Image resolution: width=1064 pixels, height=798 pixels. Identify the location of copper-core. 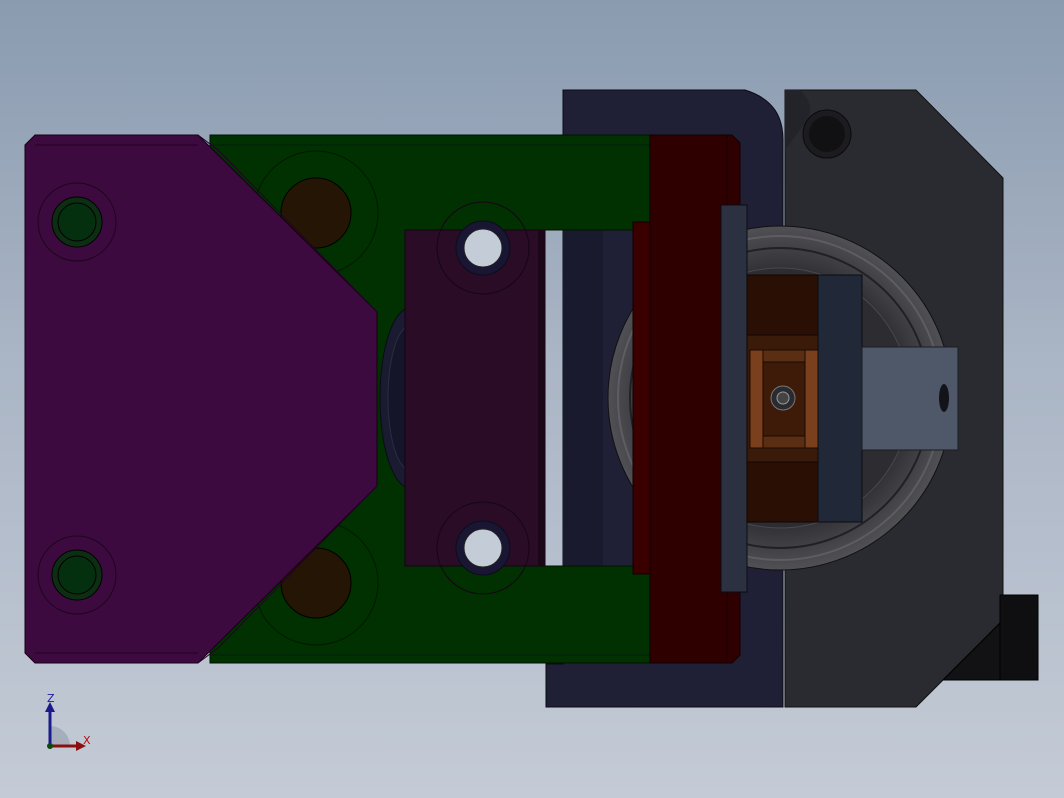
(783, 398).